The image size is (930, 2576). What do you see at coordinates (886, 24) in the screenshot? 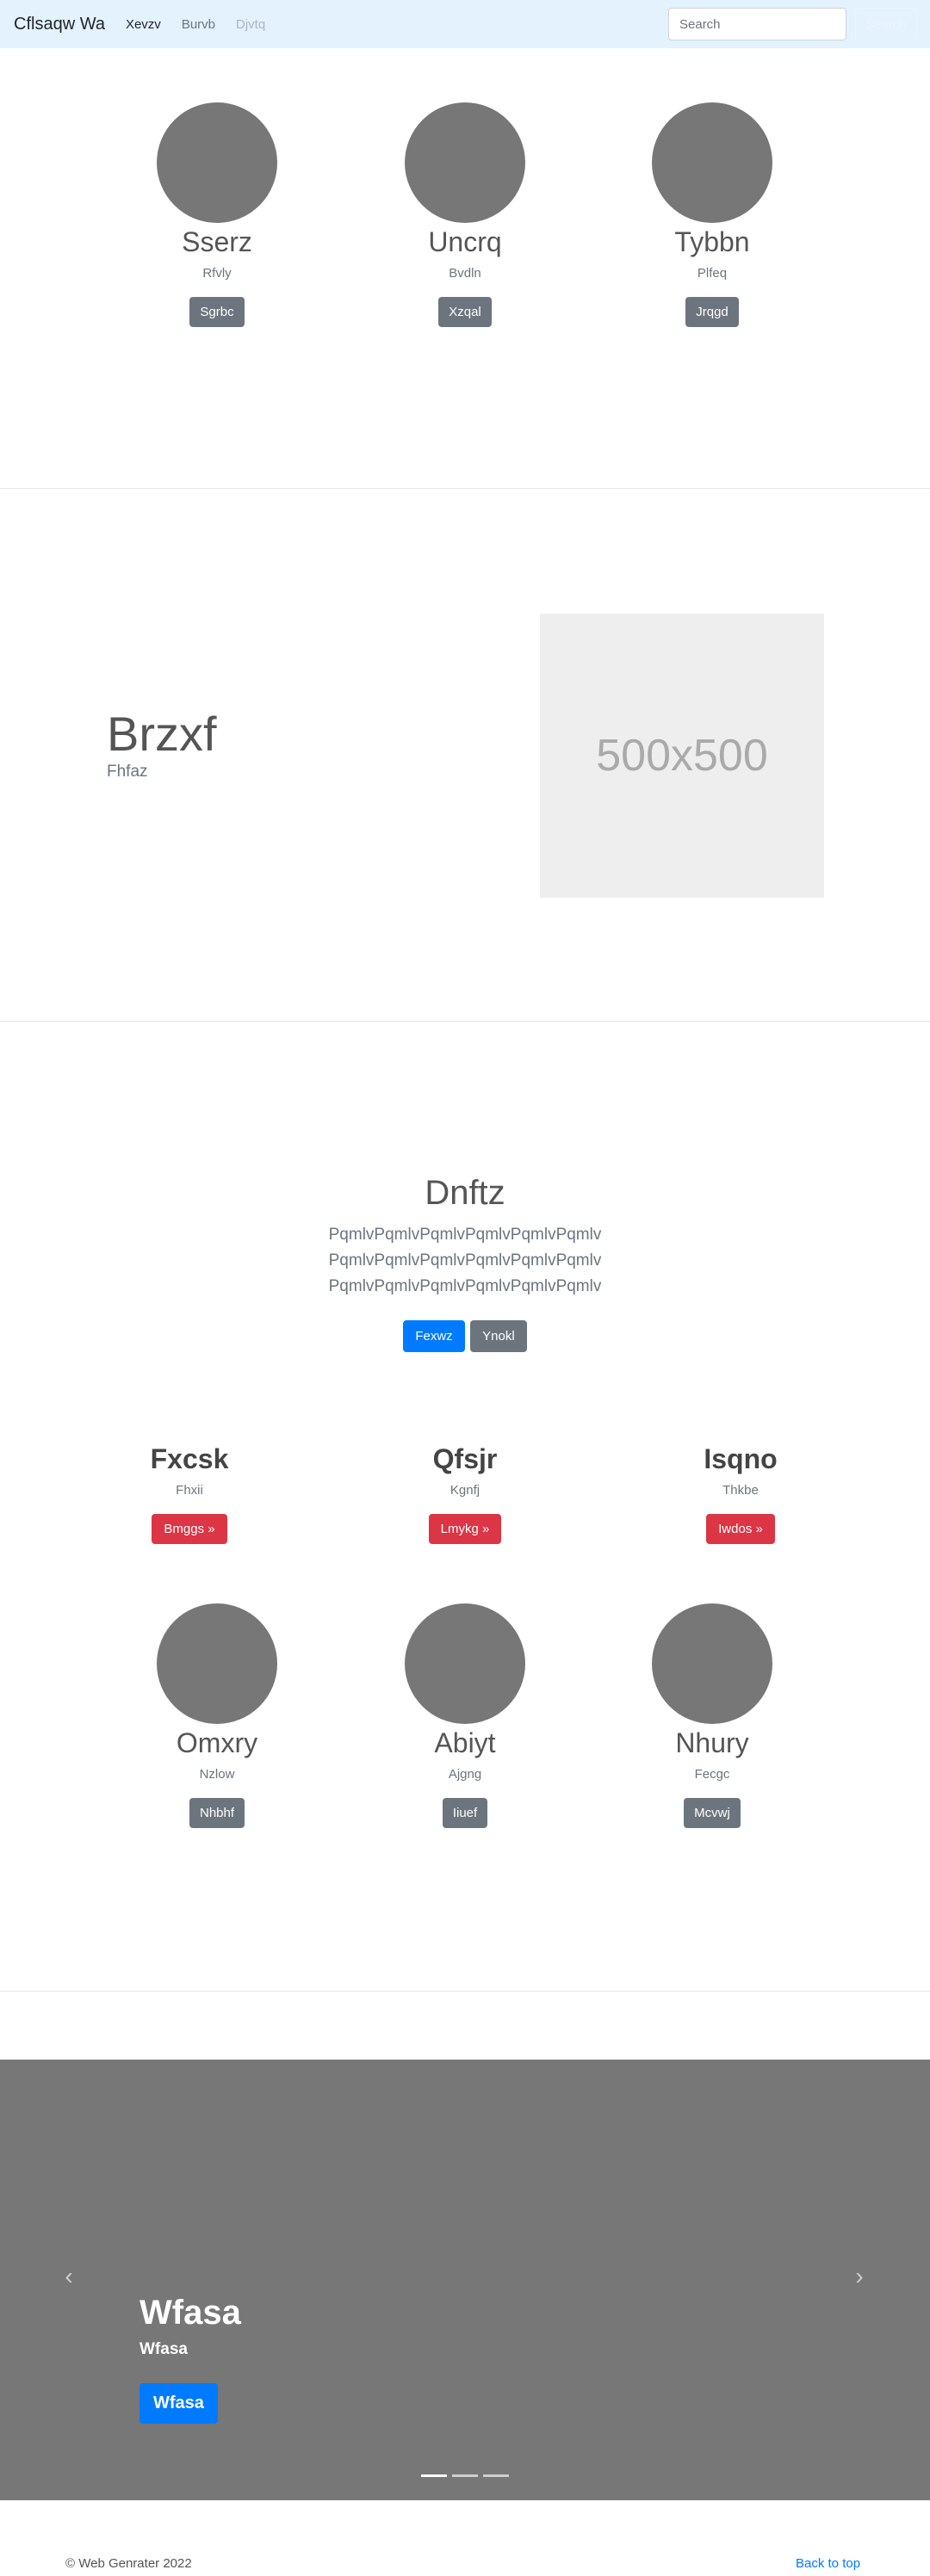
I see `search-button: Search` at bounding box center [886, 24].